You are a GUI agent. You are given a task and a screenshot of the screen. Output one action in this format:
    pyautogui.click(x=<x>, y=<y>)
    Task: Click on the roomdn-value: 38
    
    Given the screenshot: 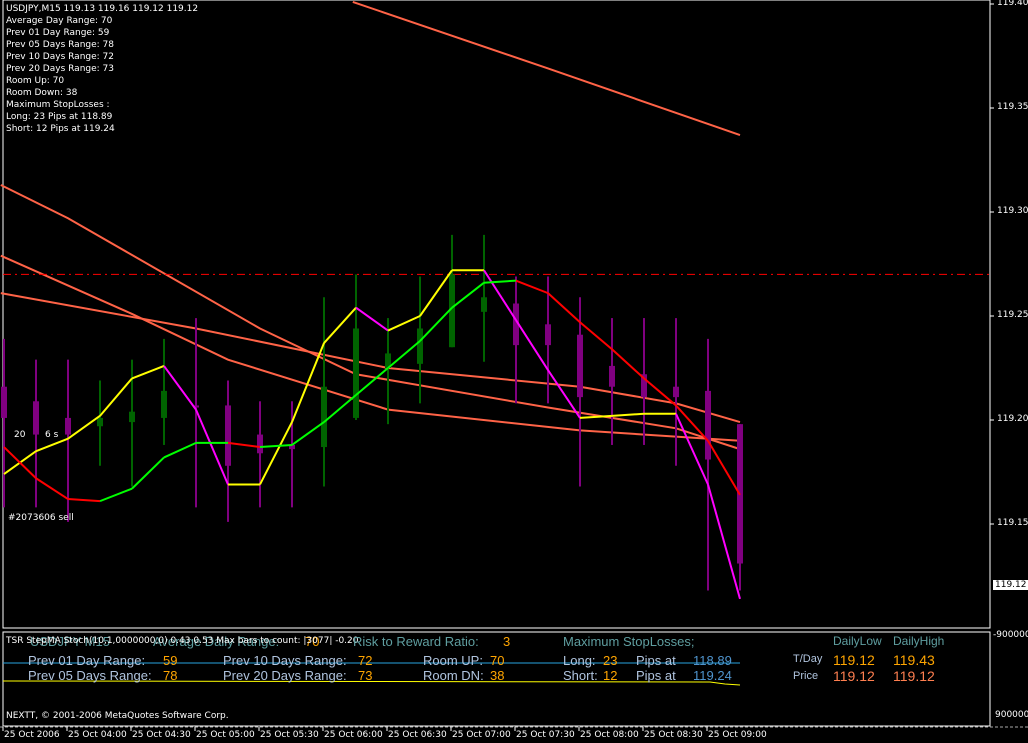 What is the action you would take?
    pyautogui.click(x=497, y=675)
    